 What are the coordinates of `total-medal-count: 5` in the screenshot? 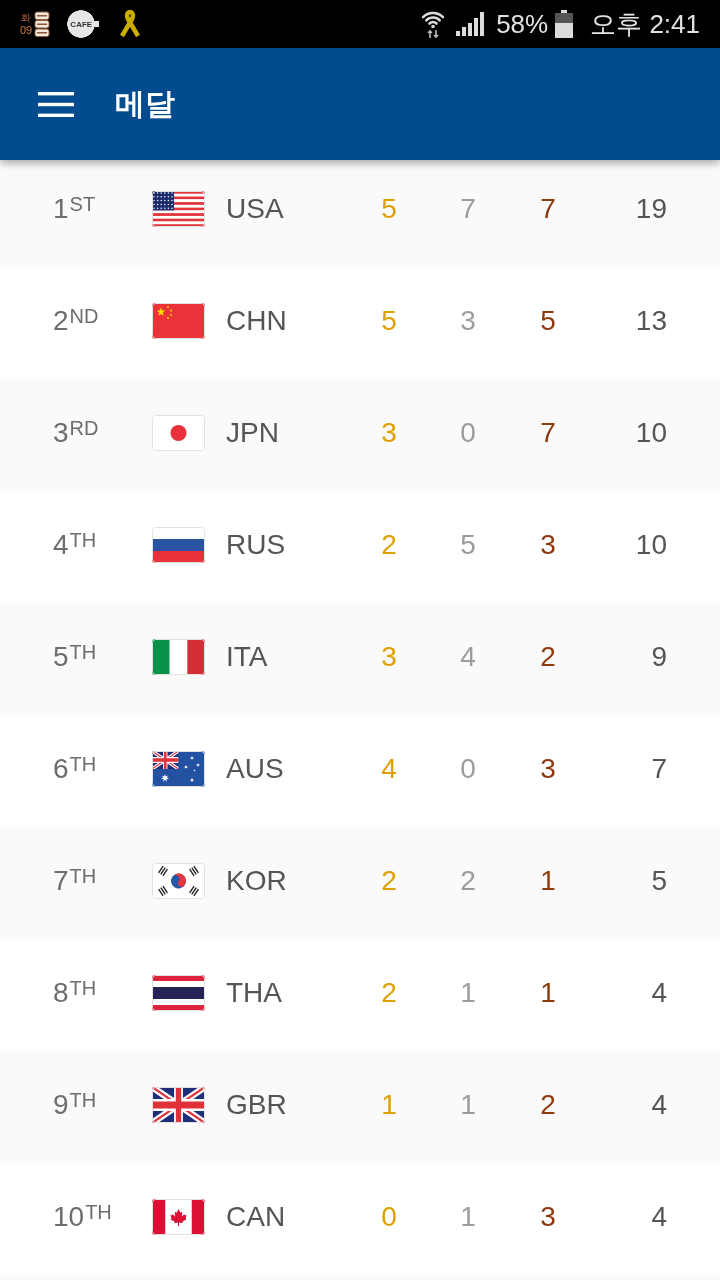 It's located at (659, 881).